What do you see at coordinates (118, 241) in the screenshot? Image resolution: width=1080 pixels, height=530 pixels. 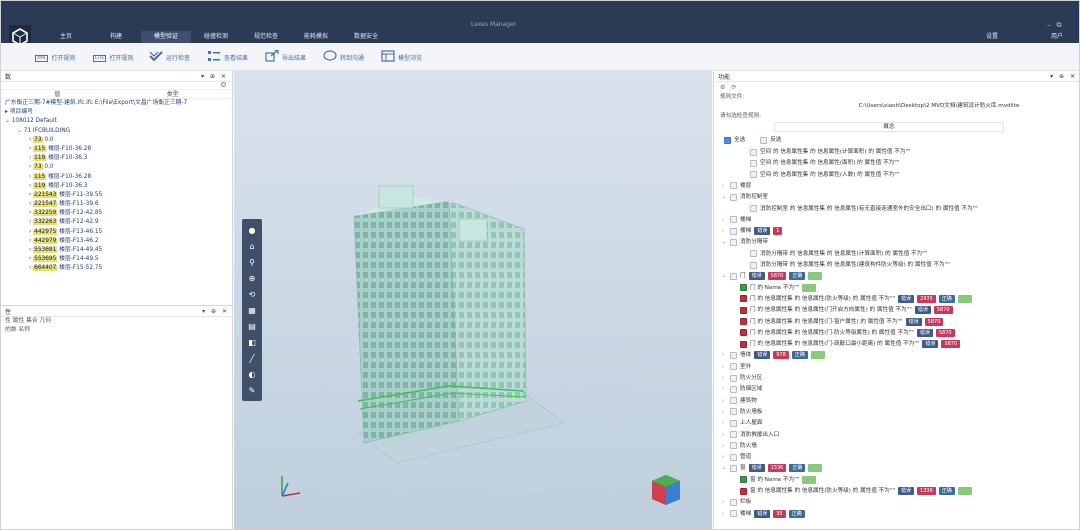 I see `tree-item: › 442979 楼层-F13-46.2` at bounding box center [118, 241].